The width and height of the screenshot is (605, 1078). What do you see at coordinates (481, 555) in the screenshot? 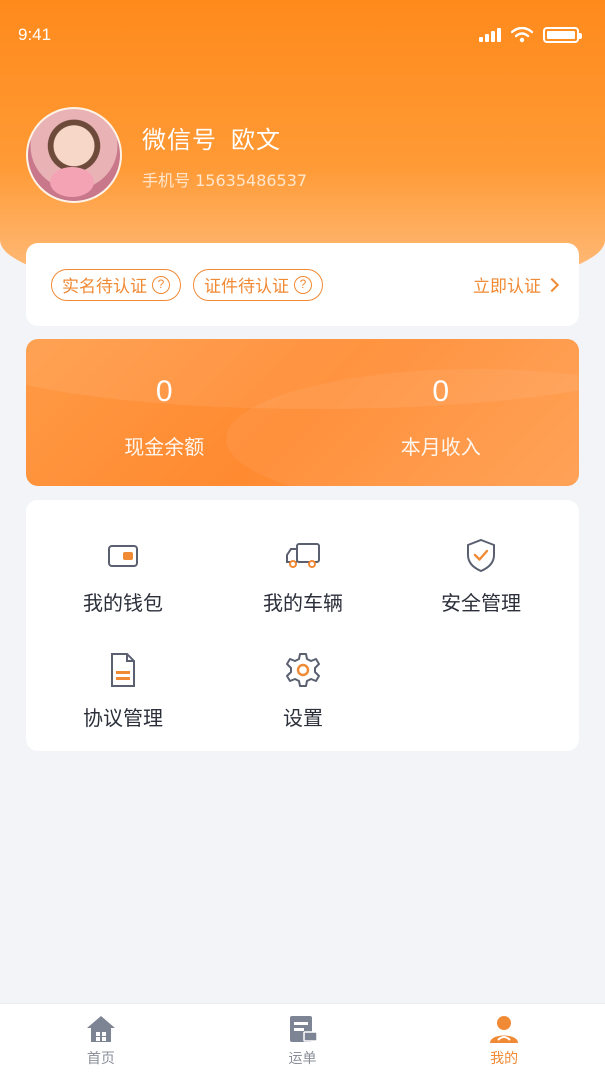
I see `shield-icon` at bounding box center [481, 555].